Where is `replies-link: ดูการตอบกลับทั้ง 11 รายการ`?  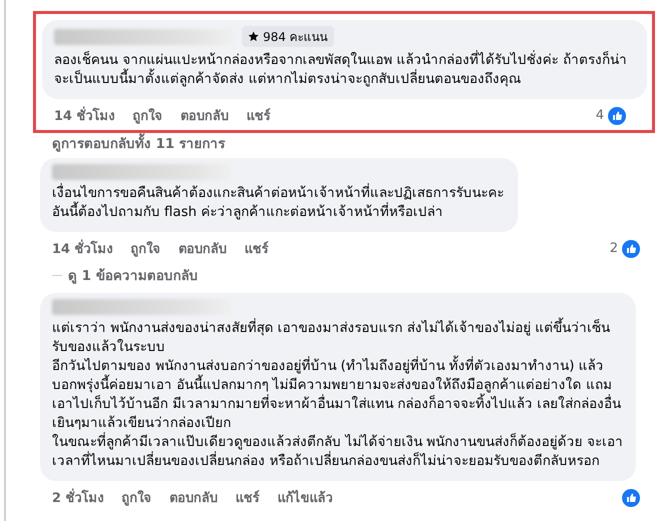 replies-link: ดูการตอบกลับทั้ง 11 รายการ is located at coordinates (139, 143).